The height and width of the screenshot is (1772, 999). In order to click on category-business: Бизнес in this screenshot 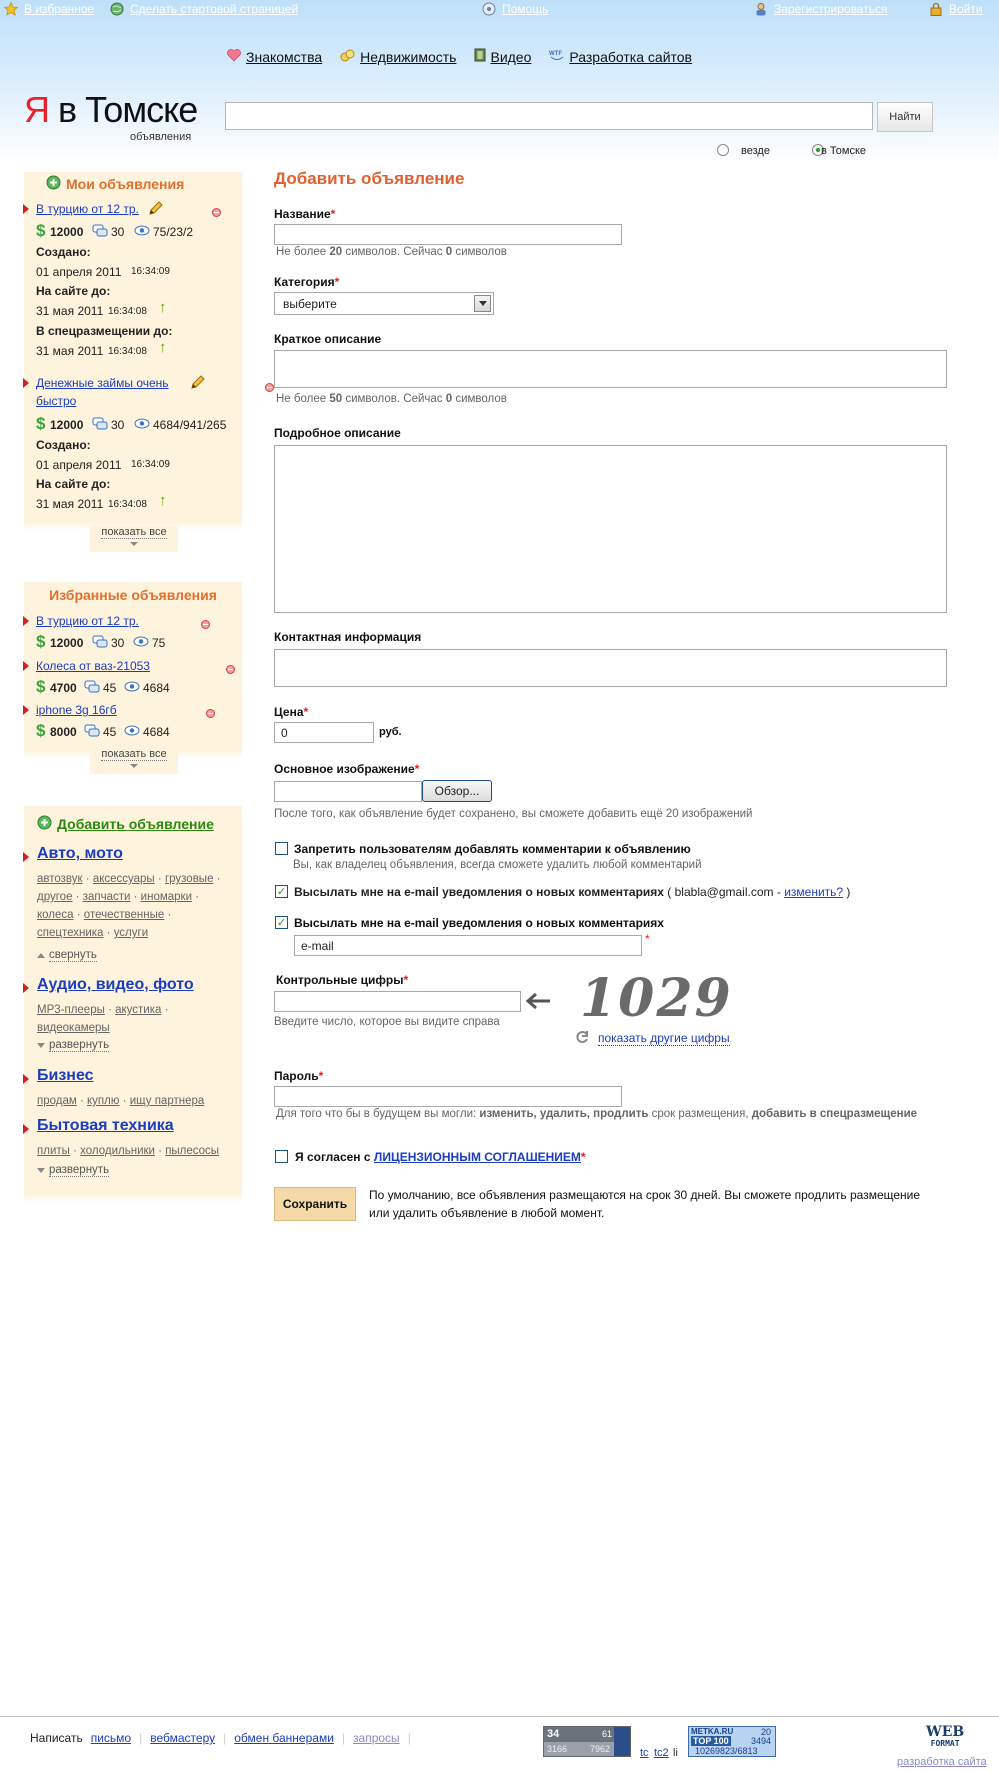, I will do `click(65, 1076)`.